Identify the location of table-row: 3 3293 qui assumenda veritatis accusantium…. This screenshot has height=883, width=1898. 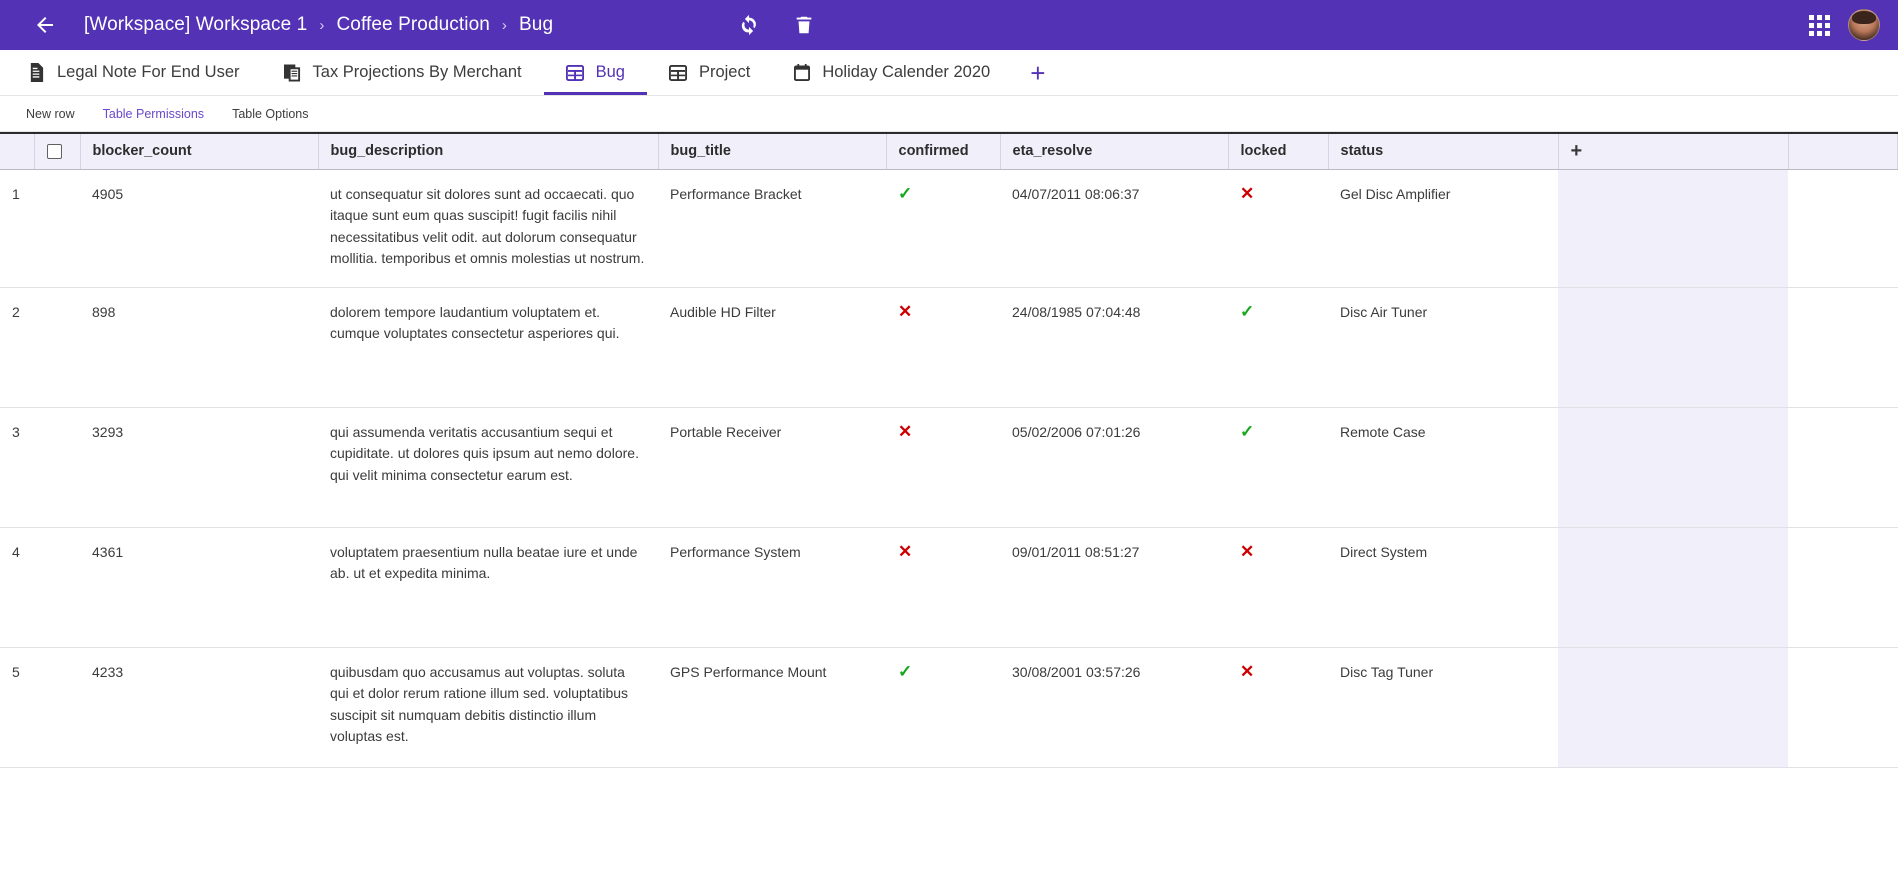
(949, 467).